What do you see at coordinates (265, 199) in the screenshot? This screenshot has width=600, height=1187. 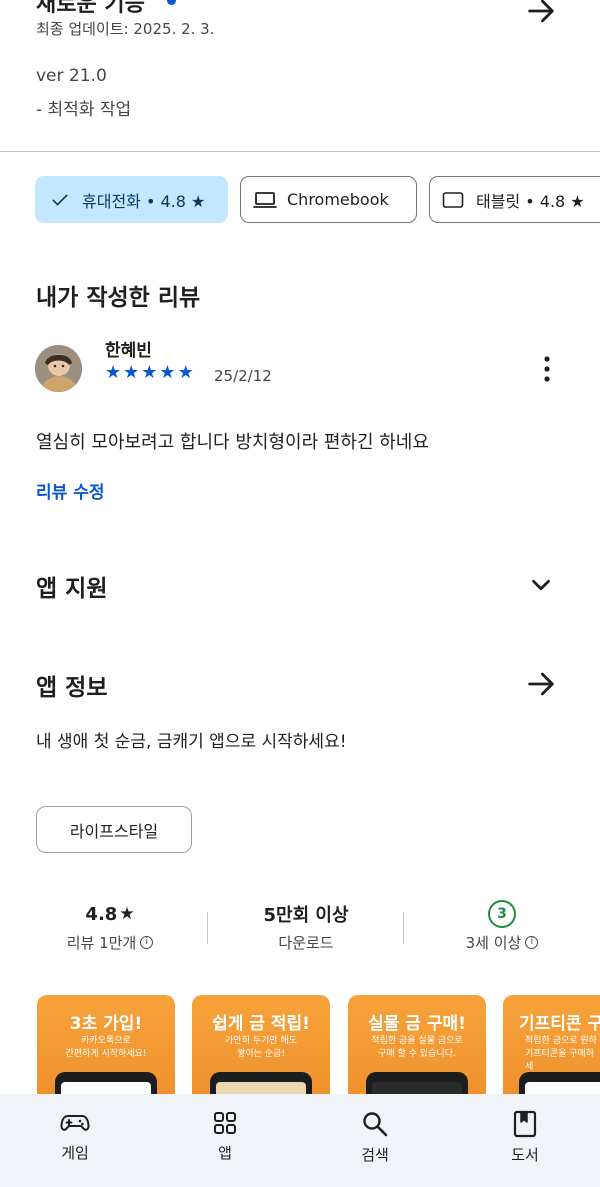 I see `laptop-icon` at bounding box center [265, 199].